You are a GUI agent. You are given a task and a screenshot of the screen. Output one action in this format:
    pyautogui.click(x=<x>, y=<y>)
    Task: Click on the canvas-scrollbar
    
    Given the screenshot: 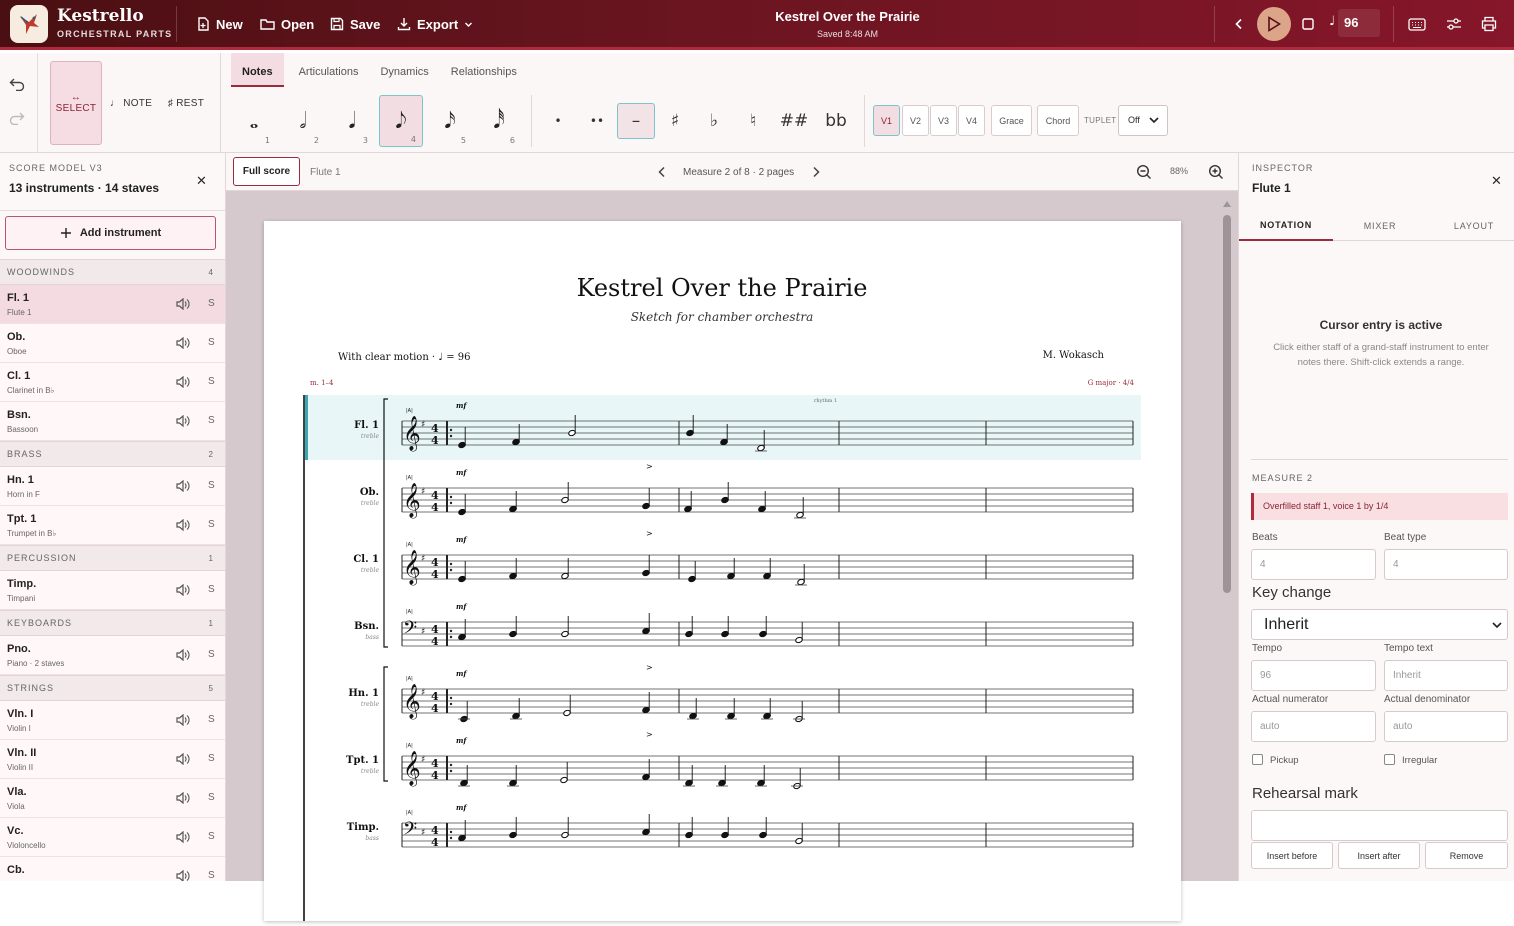 What is the action you would take?
    pyautogui.click(x=1227, y=539)
    